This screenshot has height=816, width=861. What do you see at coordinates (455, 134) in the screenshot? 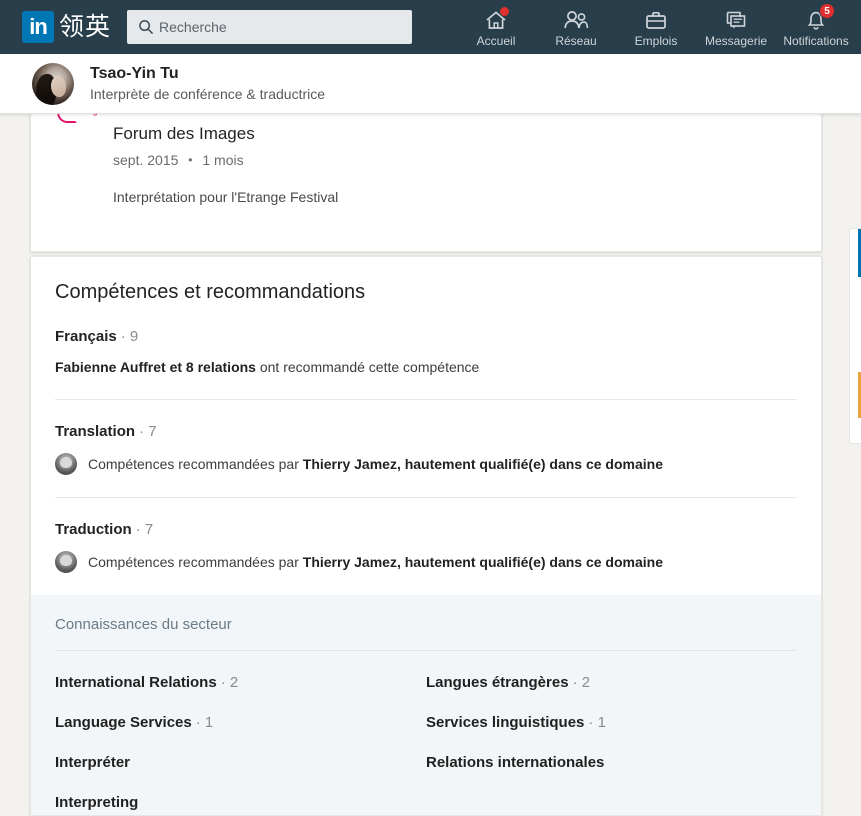
I see `experience-company: Forum des Images` at bounding box center [455, 134].